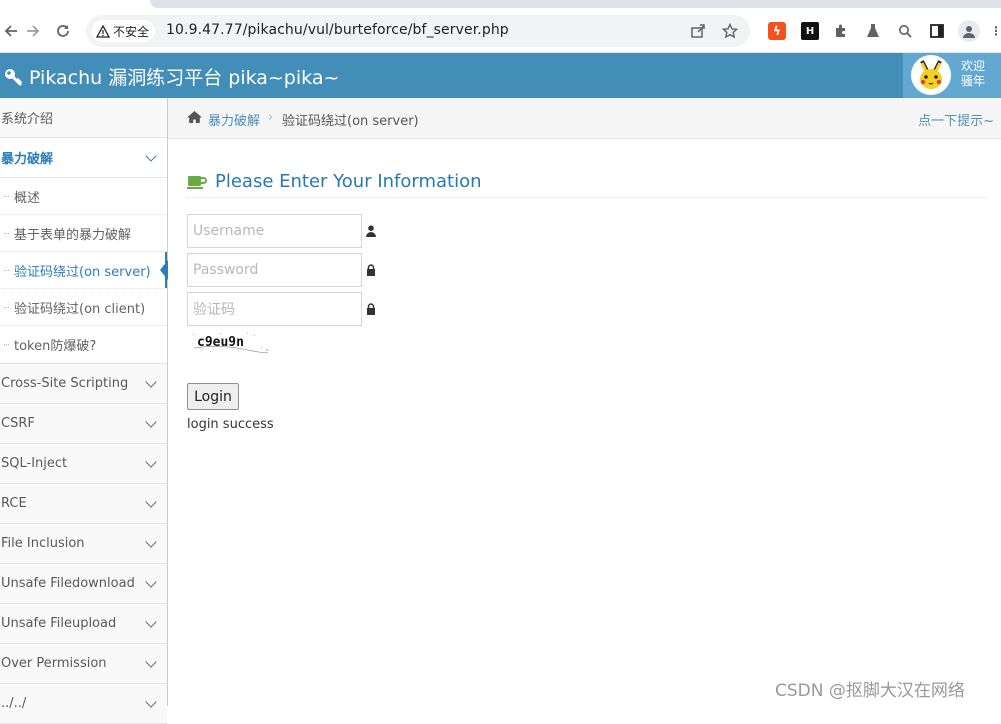 Image resolution: width=1001 pixels, height=724 pixels. Describe the element at coordinates (587, 182) in the screenshot. I see `page-title: Please Enter Your Information` at that location.